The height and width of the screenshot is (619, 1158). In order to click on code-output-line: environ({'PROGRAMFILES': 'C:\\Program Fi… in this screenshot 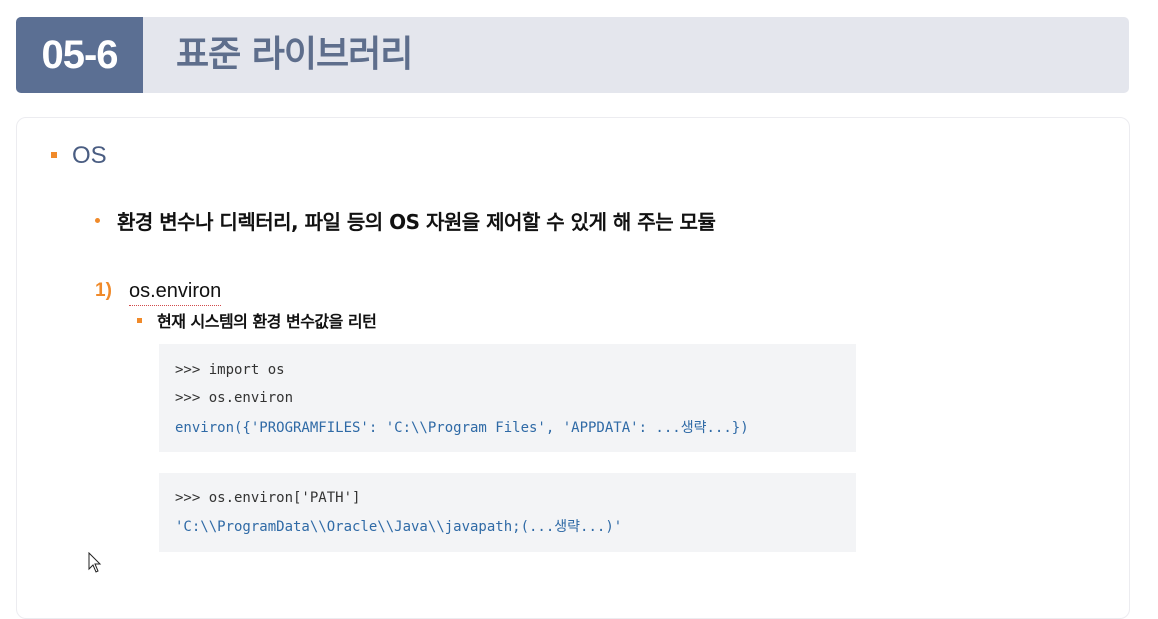, I will do `click(462, 428)`.